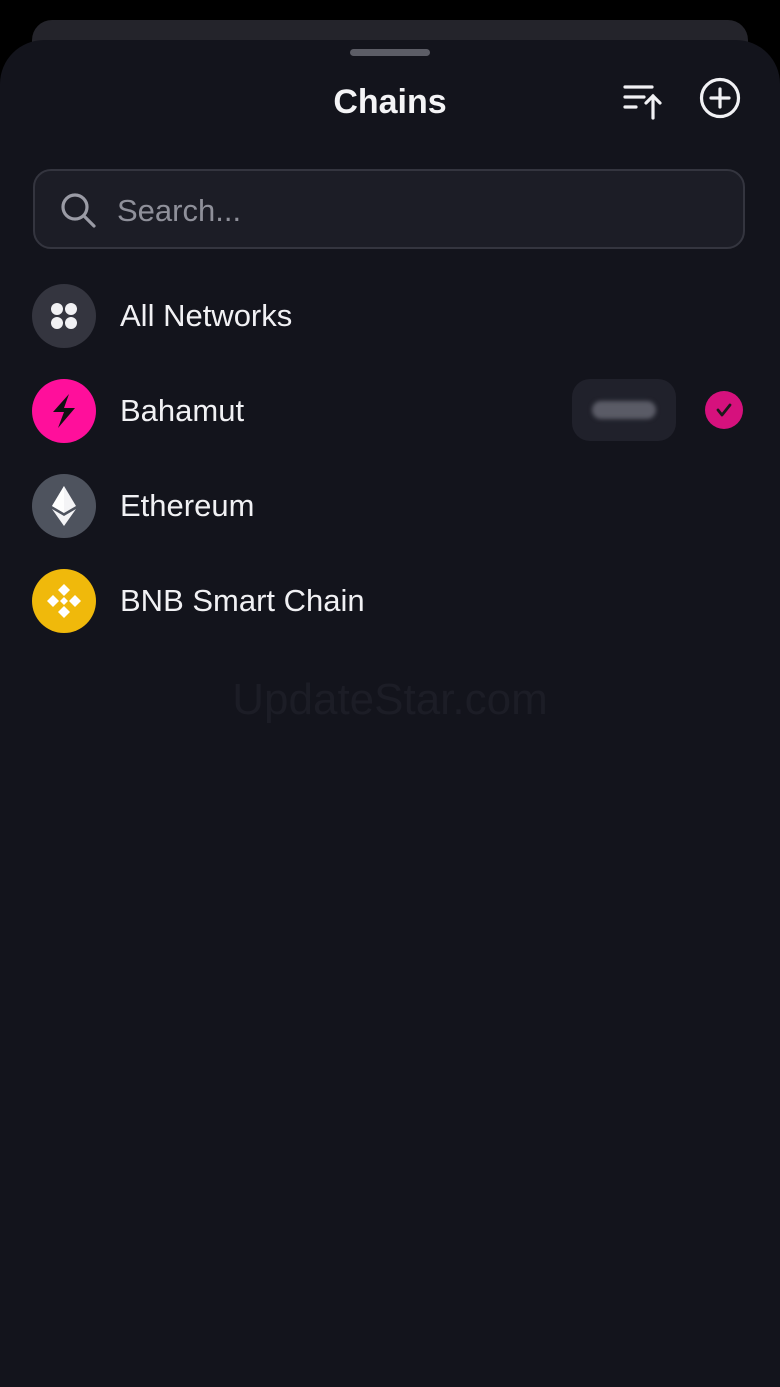  I want to click on network-label: All Networks, so click(206, 315).